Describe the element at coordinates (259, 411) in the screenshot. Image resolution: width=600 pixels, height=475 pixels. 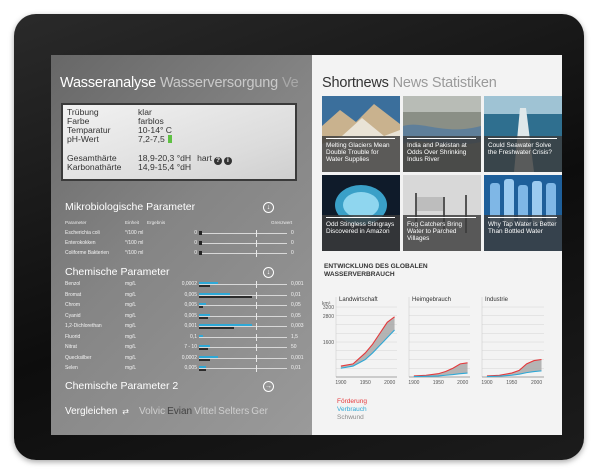
I see `brand-ger: Ger` at that location.